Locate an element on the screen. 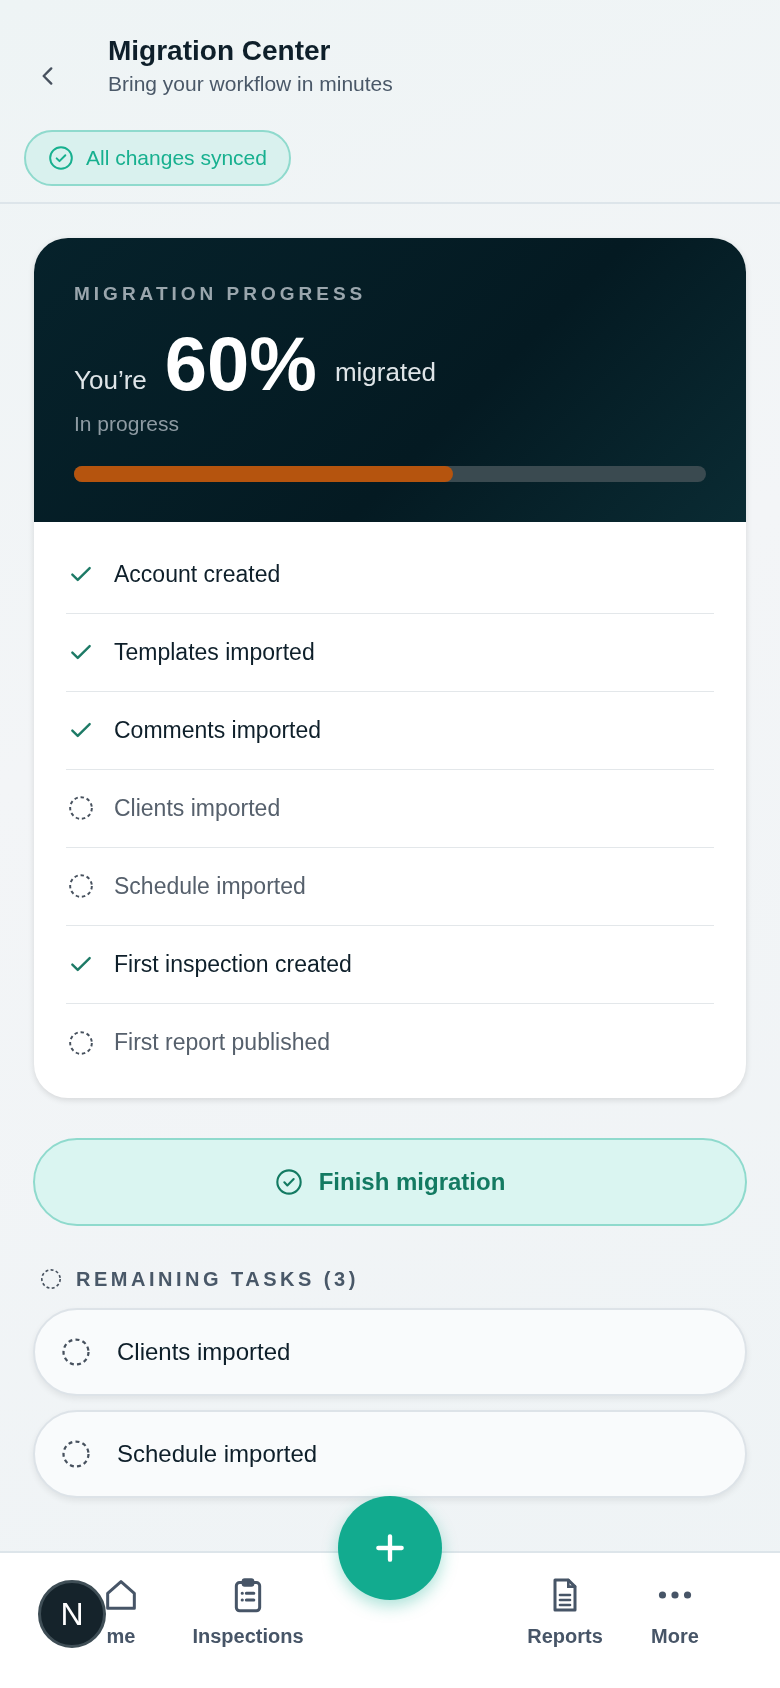 The image size is (780, 1688). progress-prefix: You’re is located at coordinates (110, 380).